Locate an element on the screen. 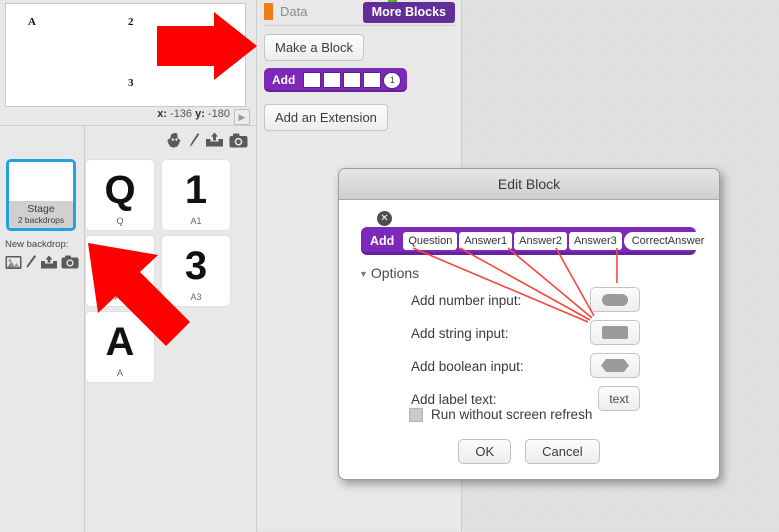  add-an-extension-button: Add an Extension is located at coordinates (326, 117).